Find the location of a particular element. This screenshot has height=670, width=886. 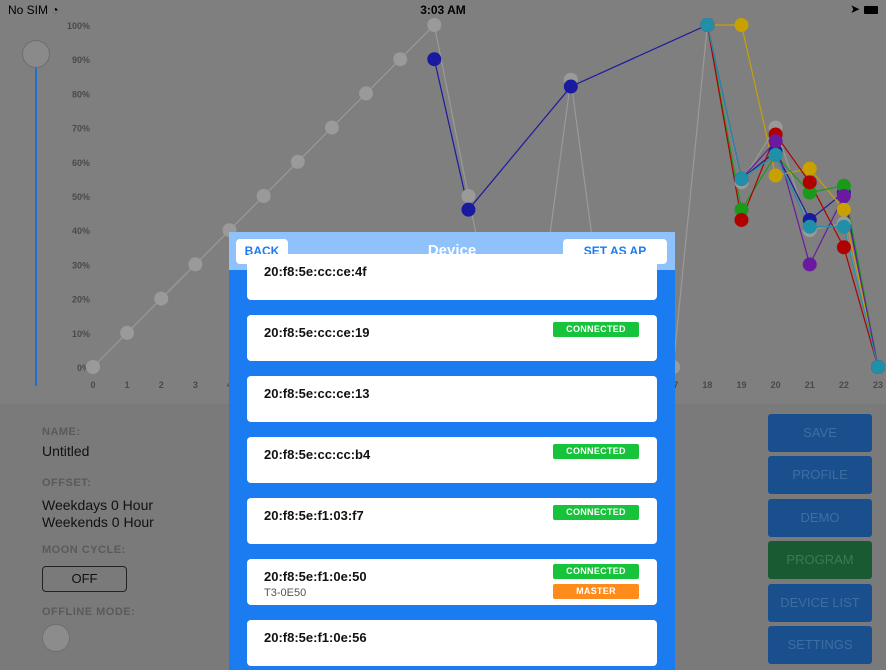

y-tick-label: 20% is located at coordinates (81, 300).